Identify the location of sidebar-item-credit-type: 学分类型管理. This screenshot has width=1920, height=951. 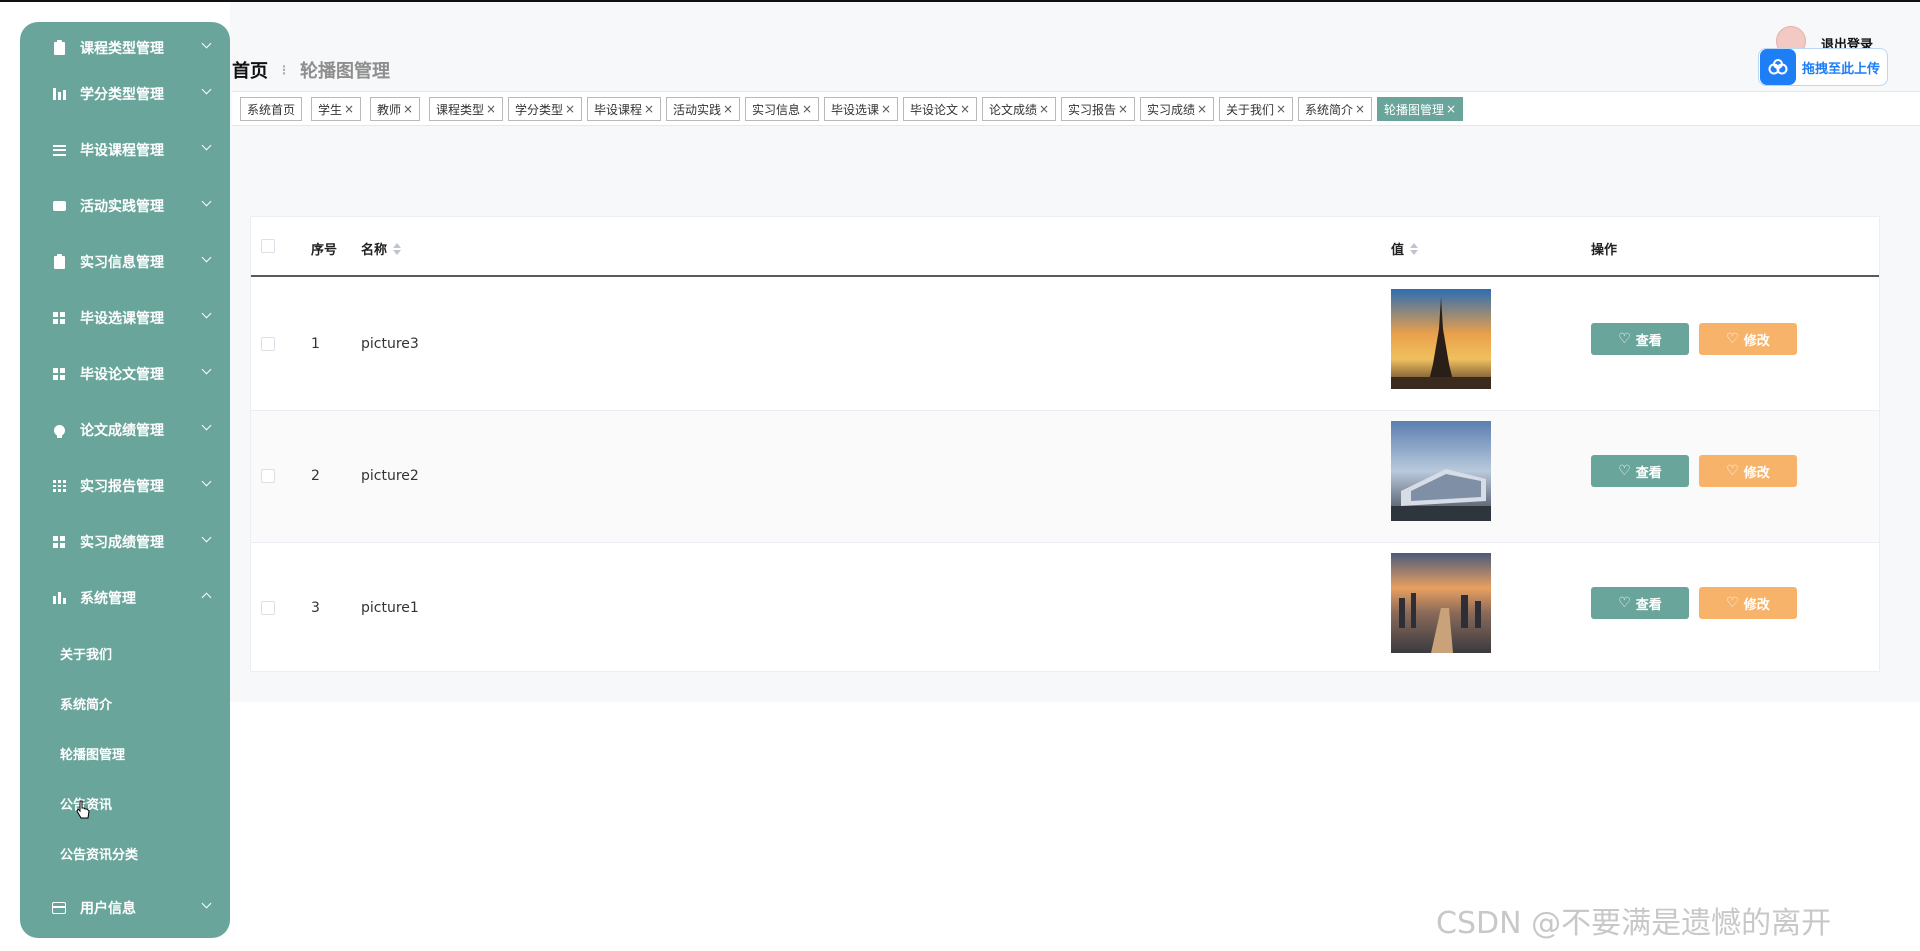
(125, 94).